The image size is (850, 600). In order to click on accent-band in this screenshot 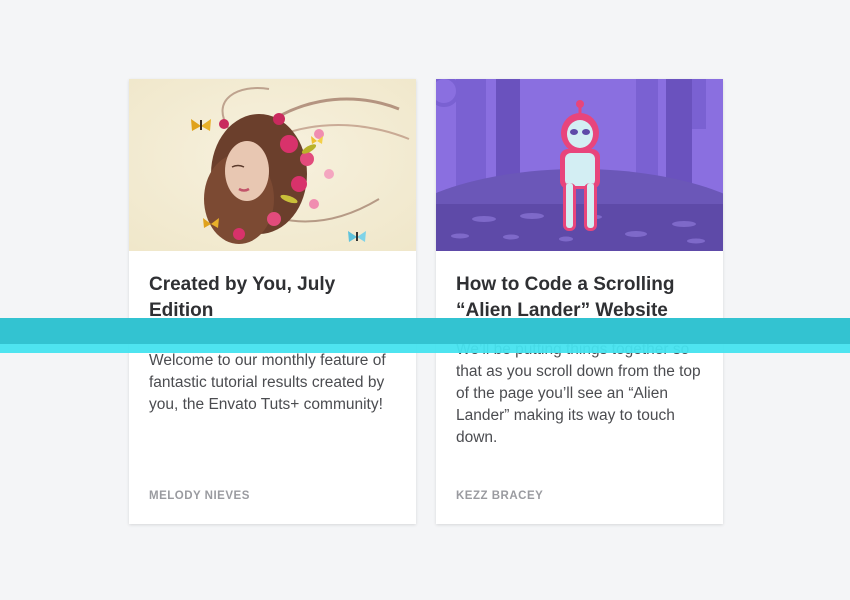, I will do `click(425, 335)`.